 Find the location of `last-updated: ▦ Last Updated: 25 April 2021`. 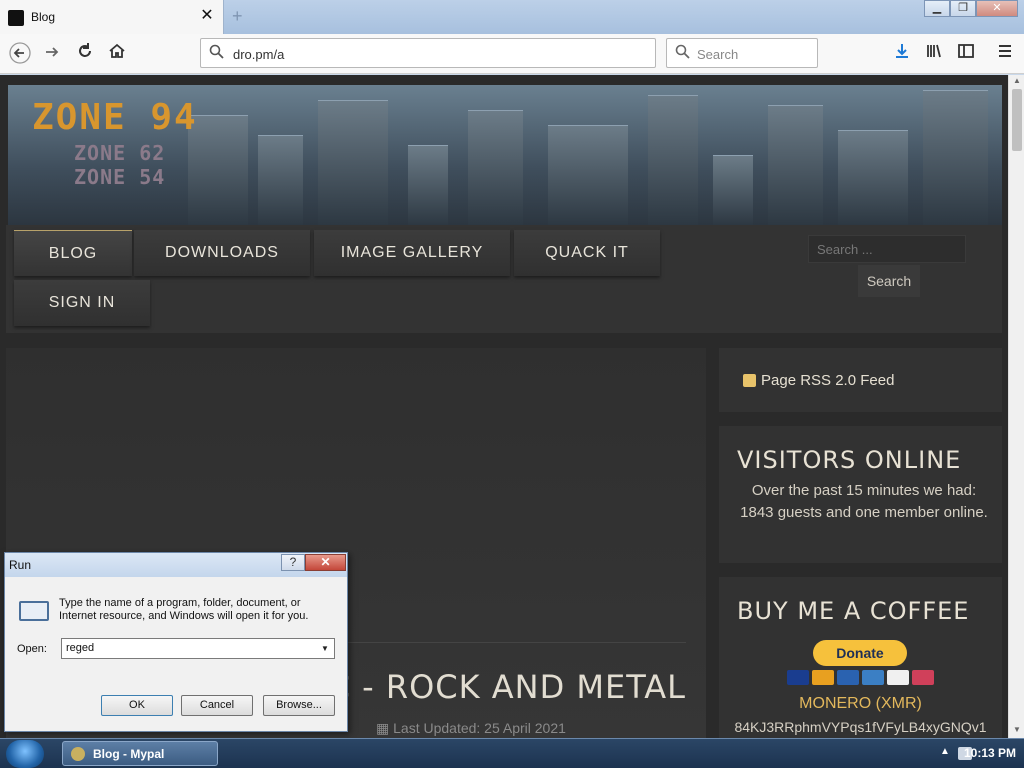

last-updated: ▦ Last Updated: 25 April 2021 is located at coordinates (471, 728).